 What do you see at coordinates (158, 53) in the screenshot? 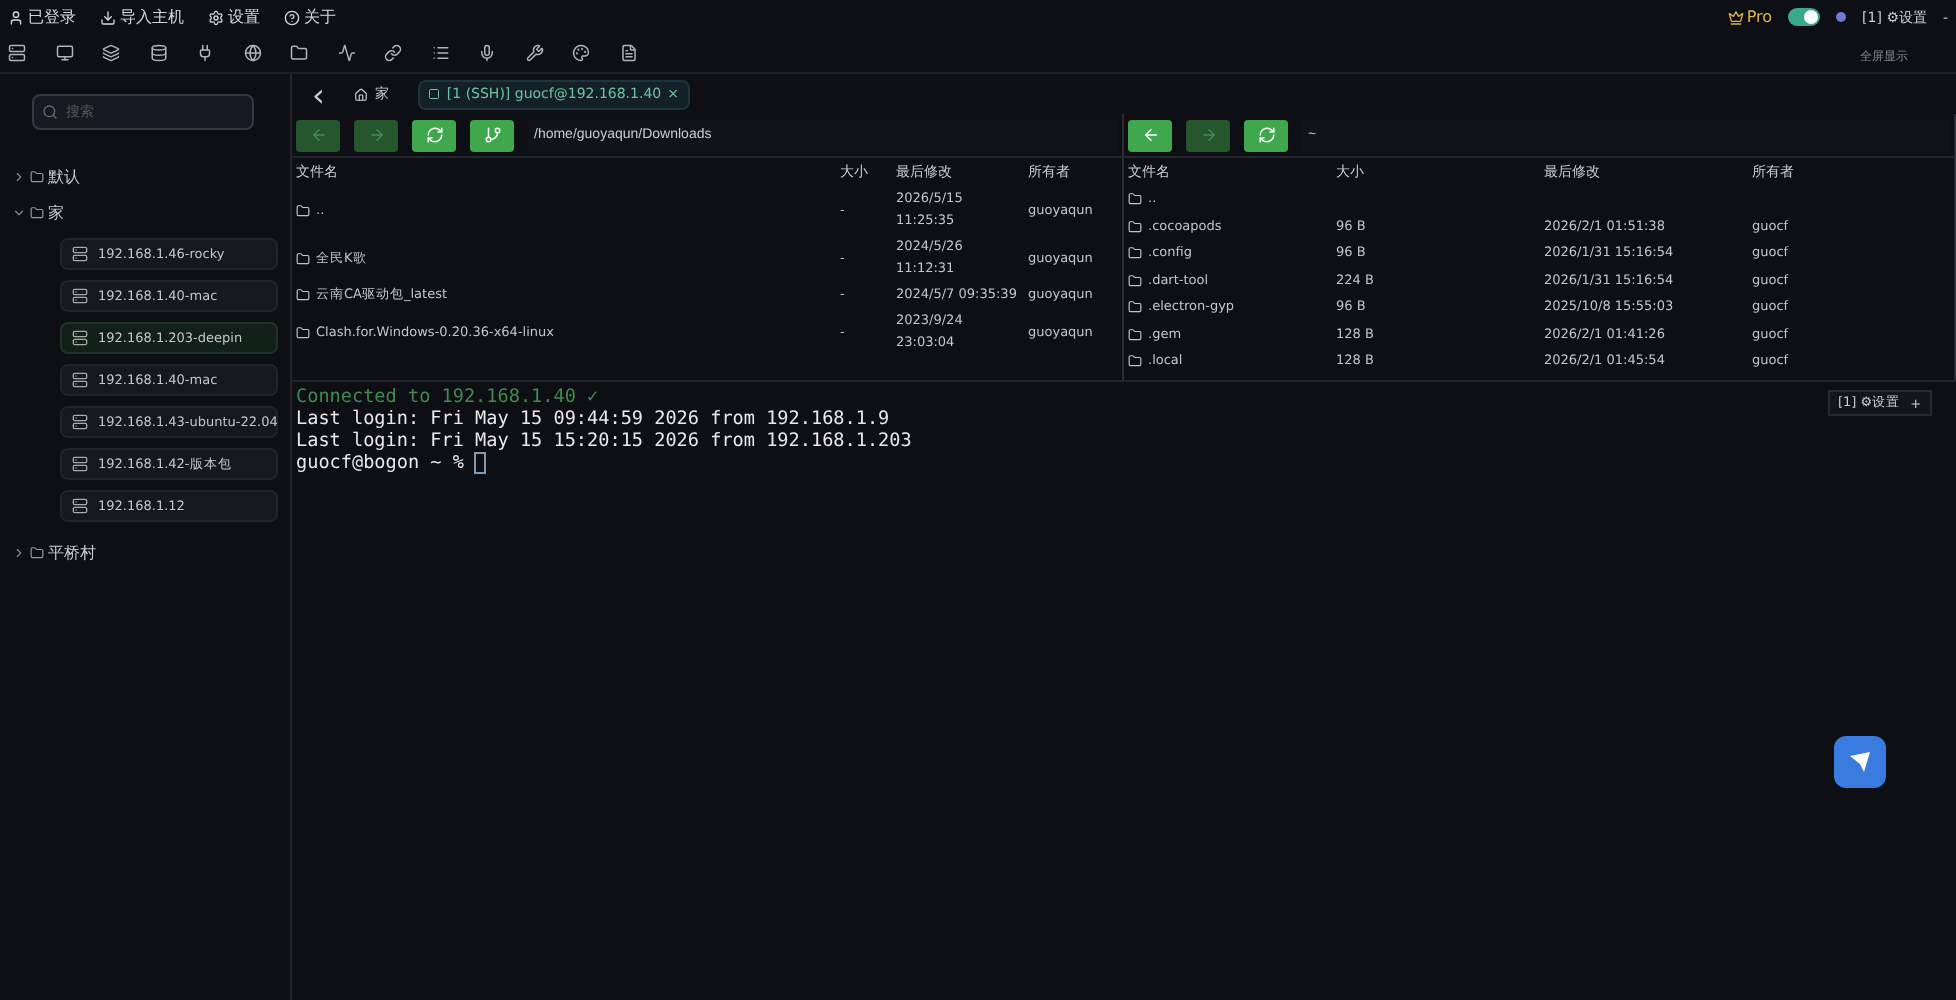
I see `database-icon` at bounding box center [158, 53].